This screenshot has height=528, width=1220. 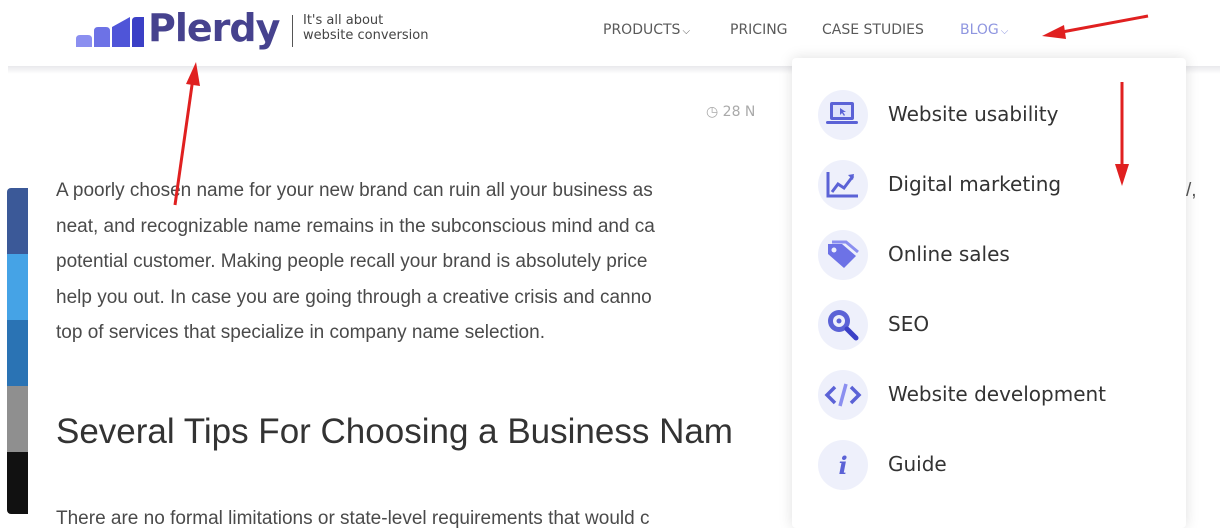 I want to click on arrow-down-menu, so click(x=1122, y=134).